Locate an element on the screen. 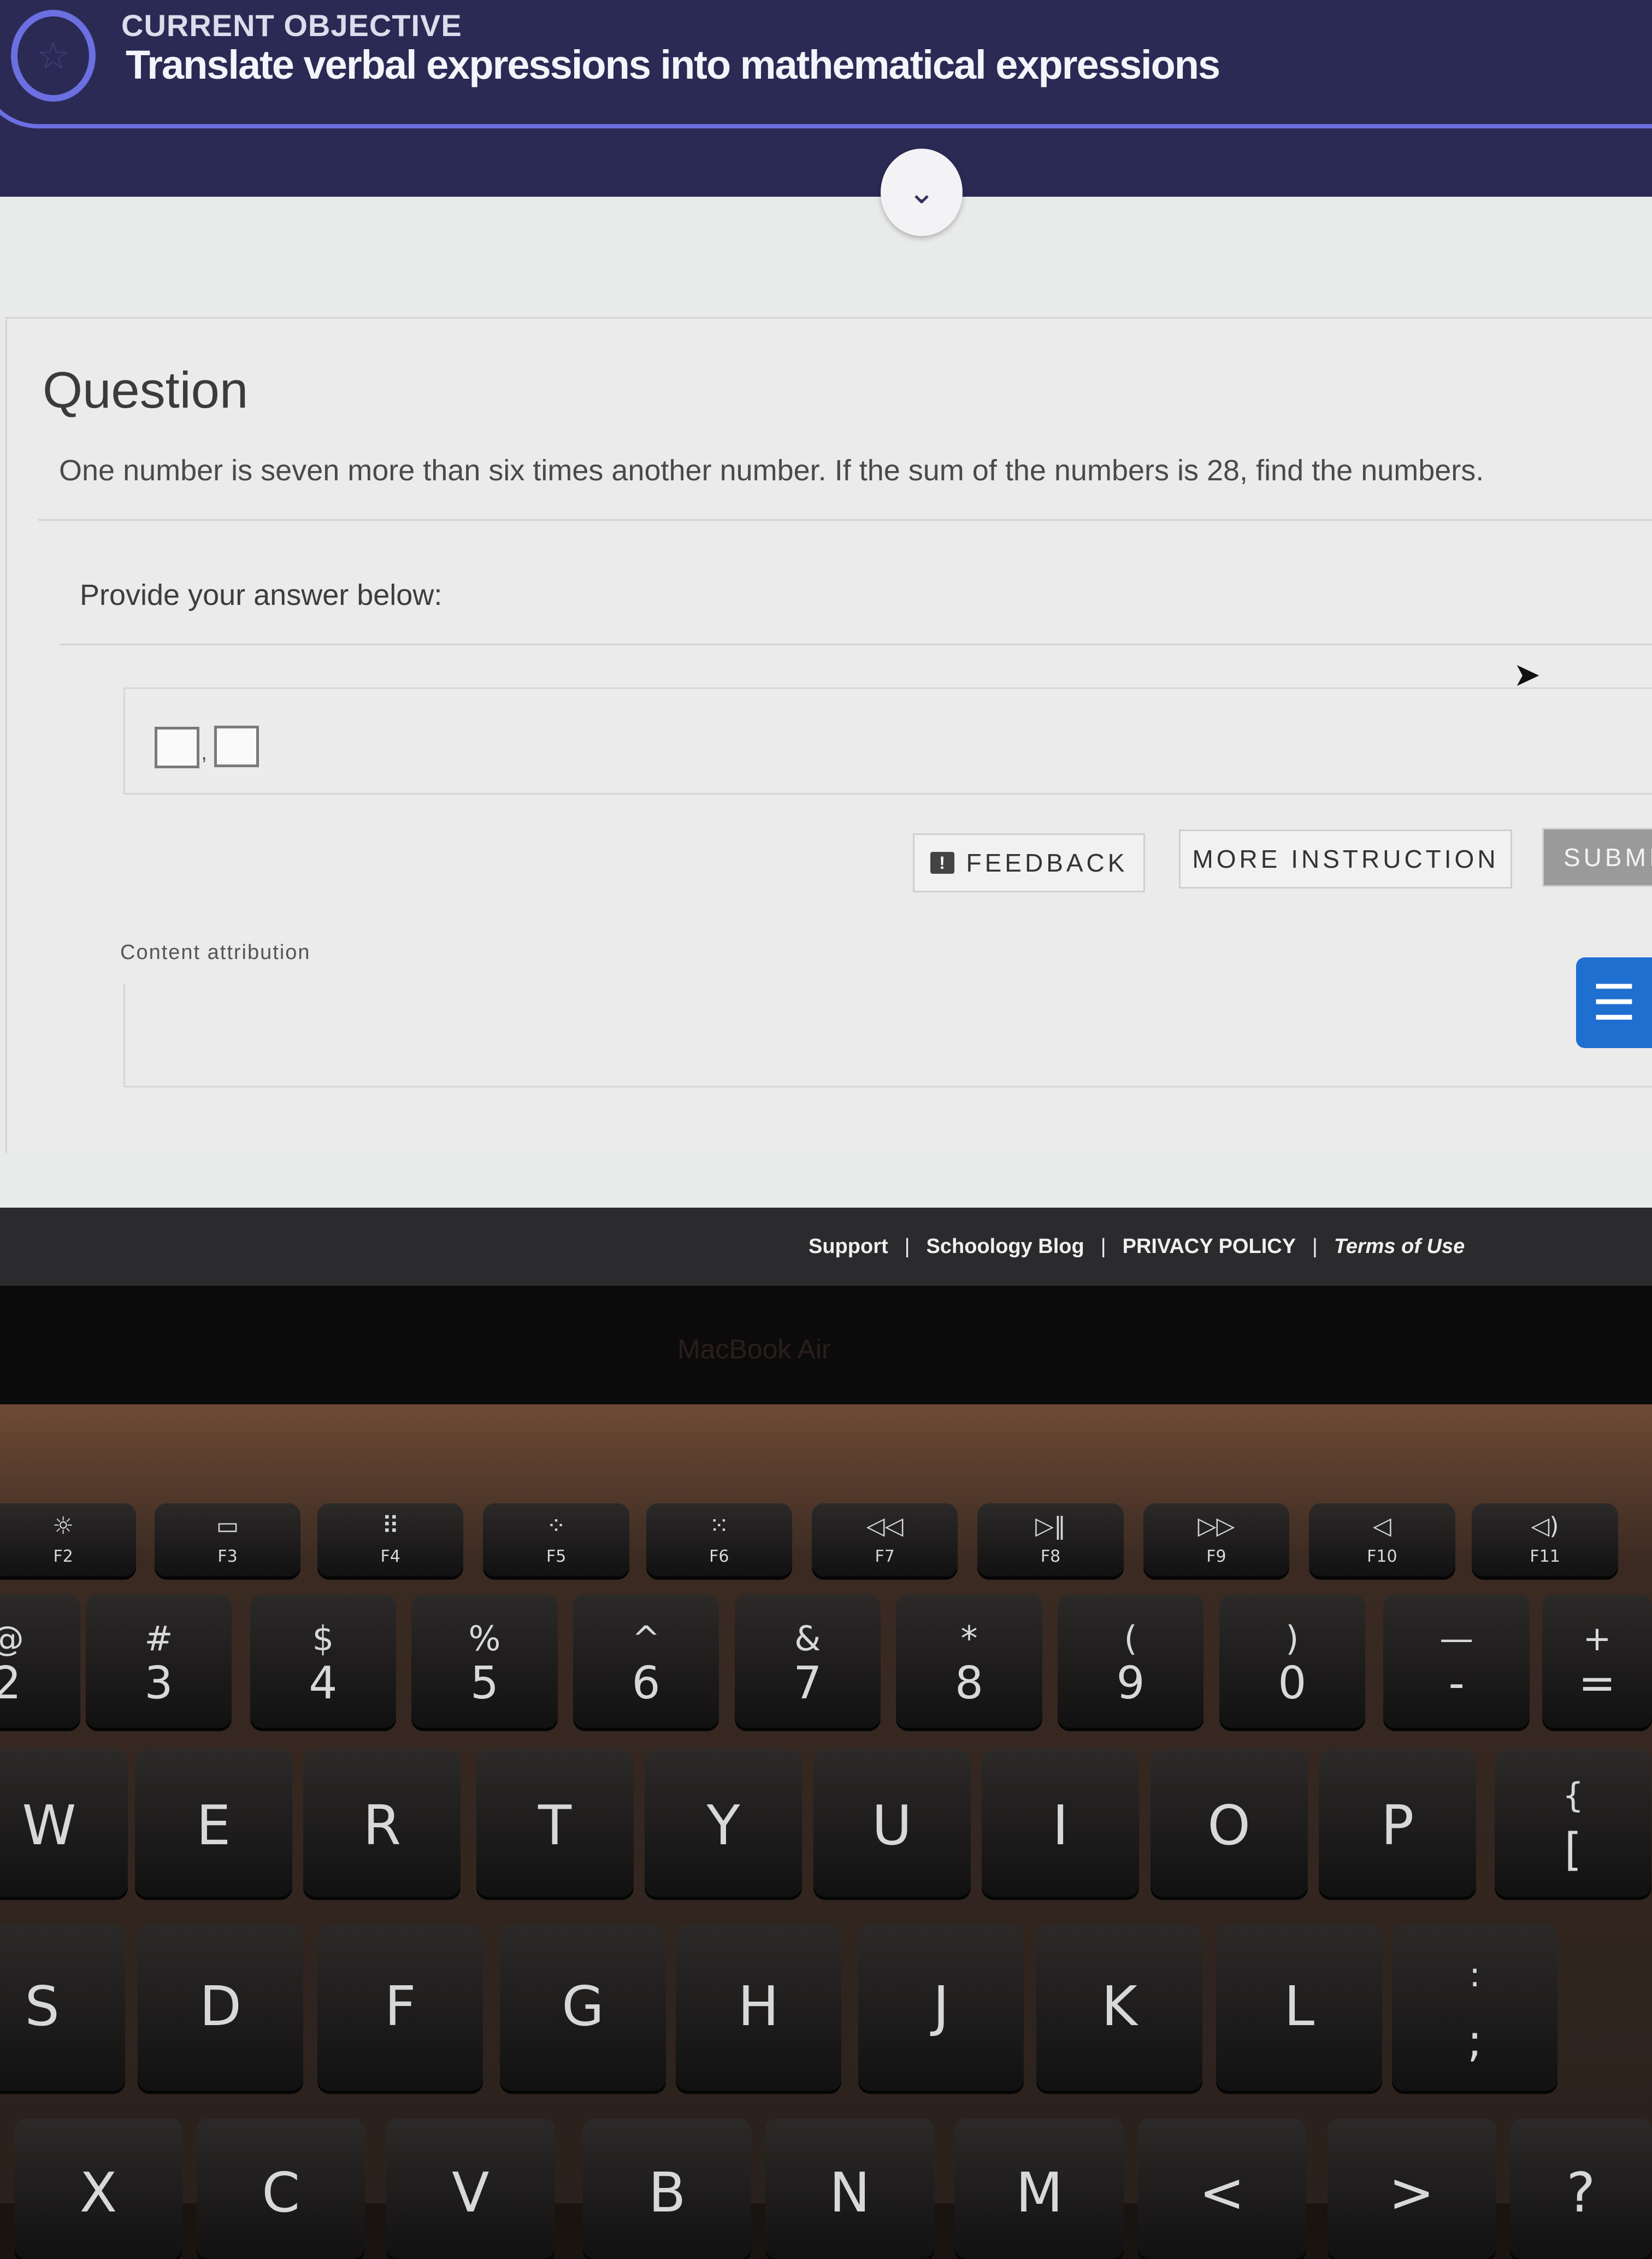  key-f2: ☼ F2 is located at coordinates (68, 1539).